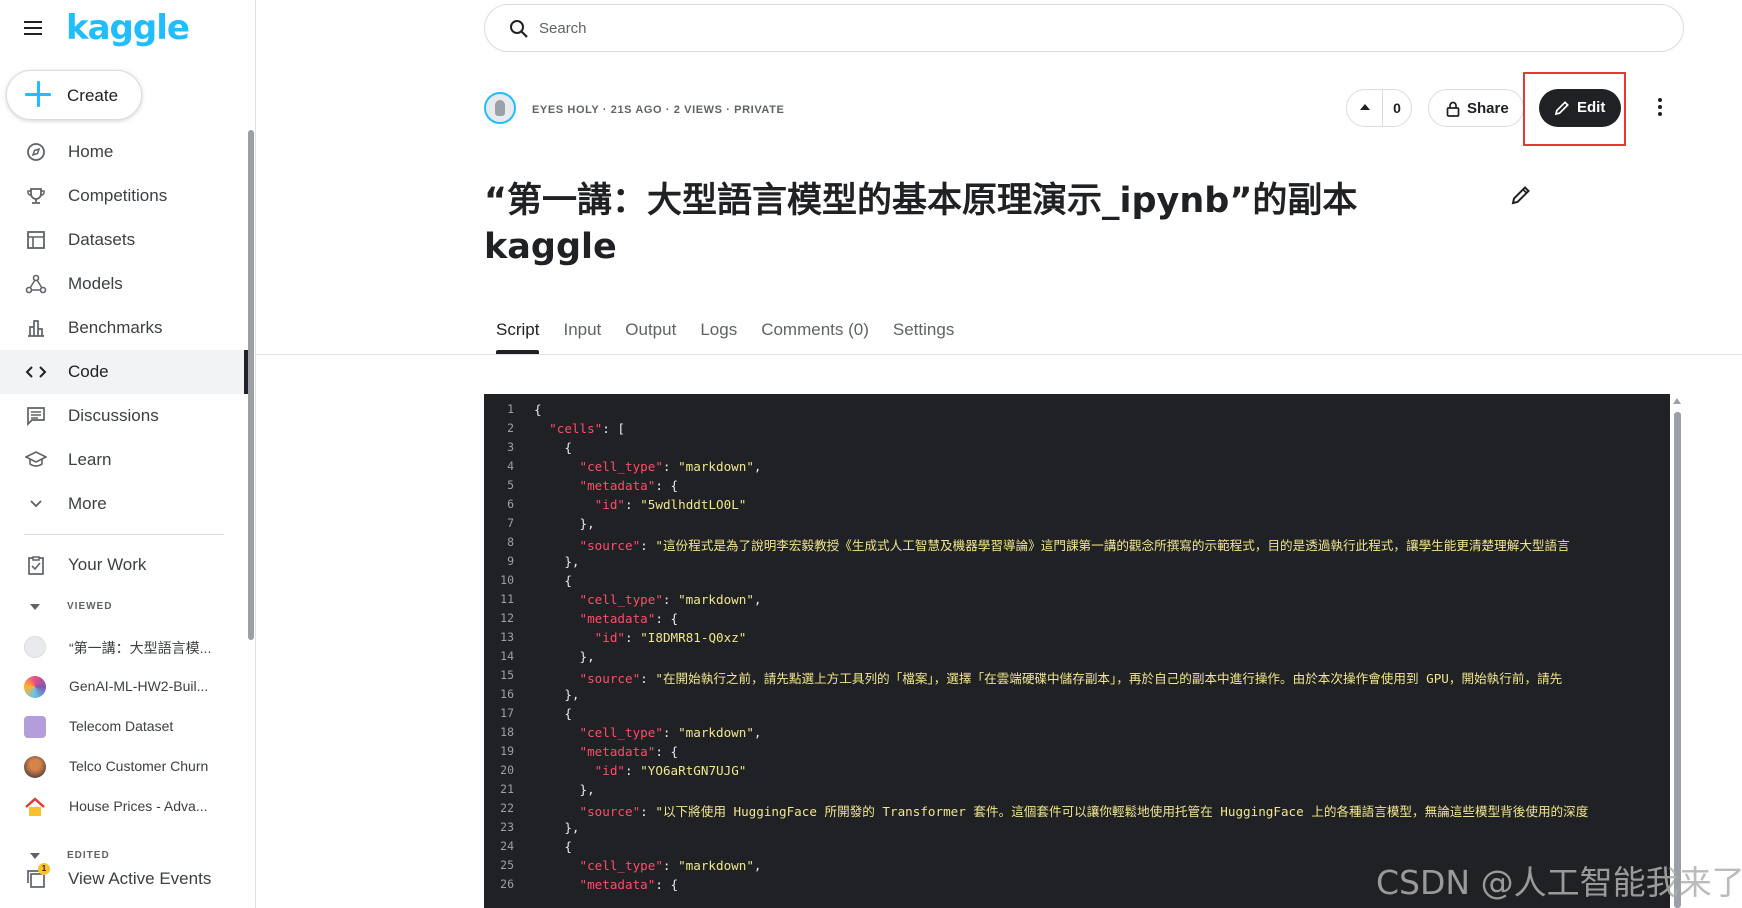 The width and height of the screenshot is (1742, 908). Describe the element at coordinates (118, 195) in the screenshot. I see `sidebar-item-label: Competitions` at that location.